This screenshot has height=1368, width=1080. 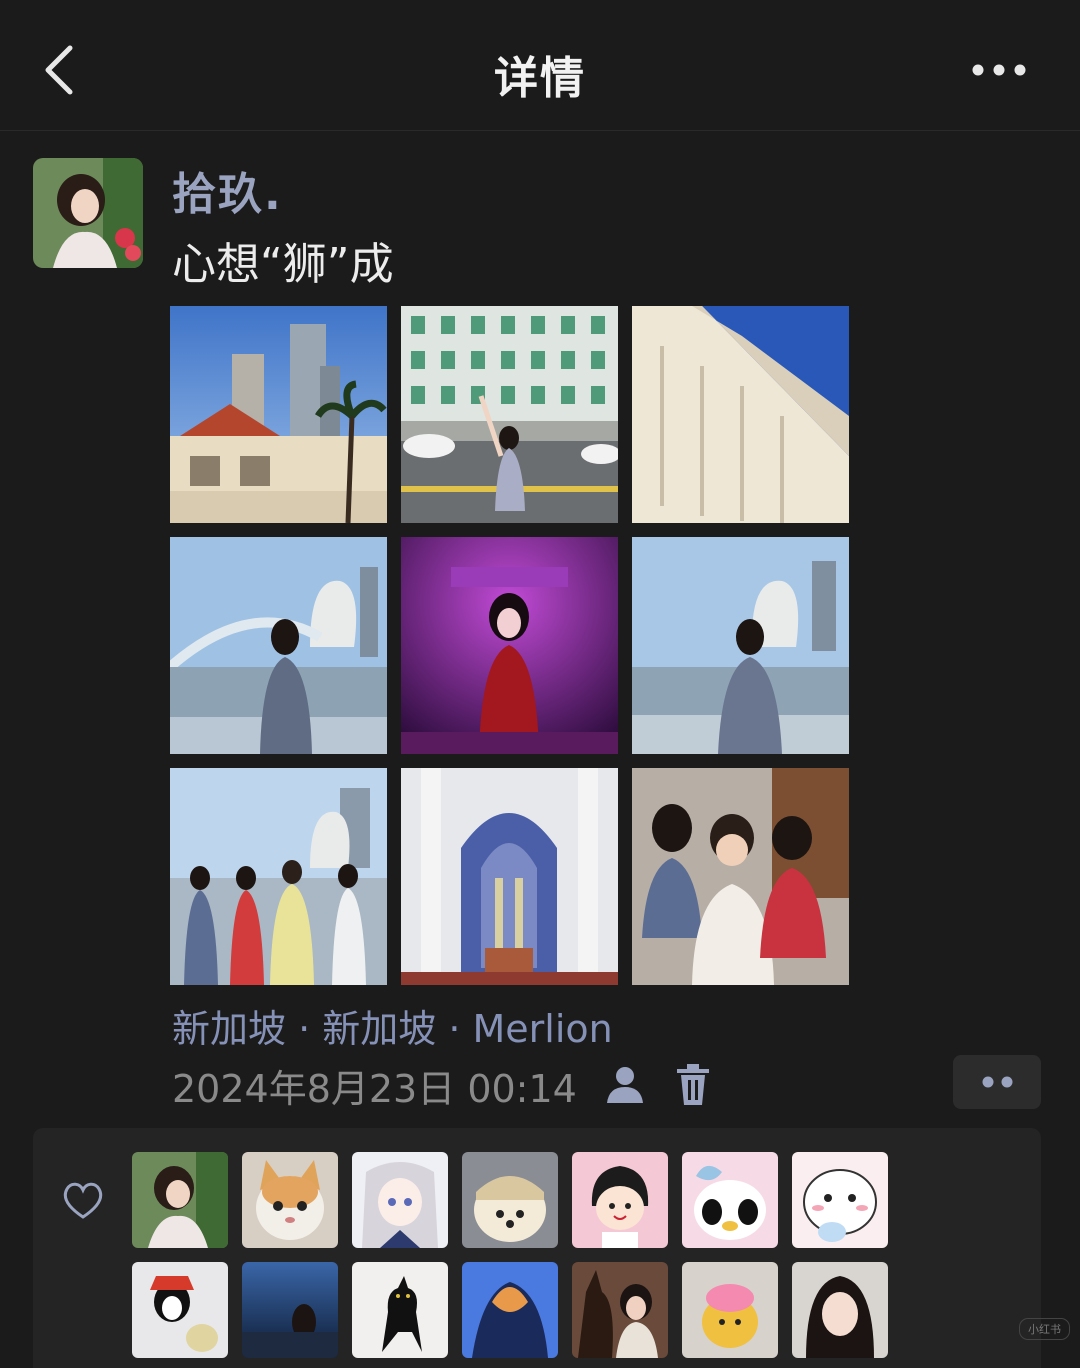 I want to click on heart-icon, so click(x=83, y=1200).